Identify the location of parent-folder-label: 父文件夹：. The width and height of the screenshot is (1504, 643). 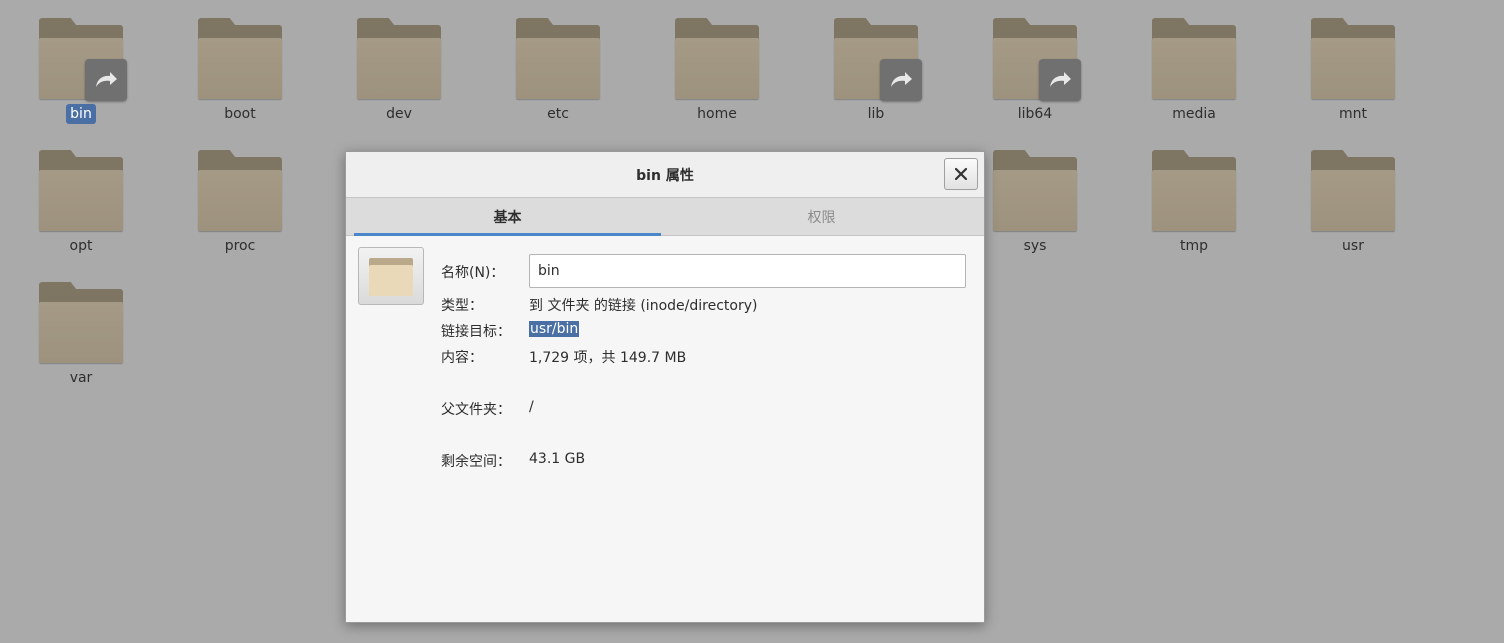
(476, 410).